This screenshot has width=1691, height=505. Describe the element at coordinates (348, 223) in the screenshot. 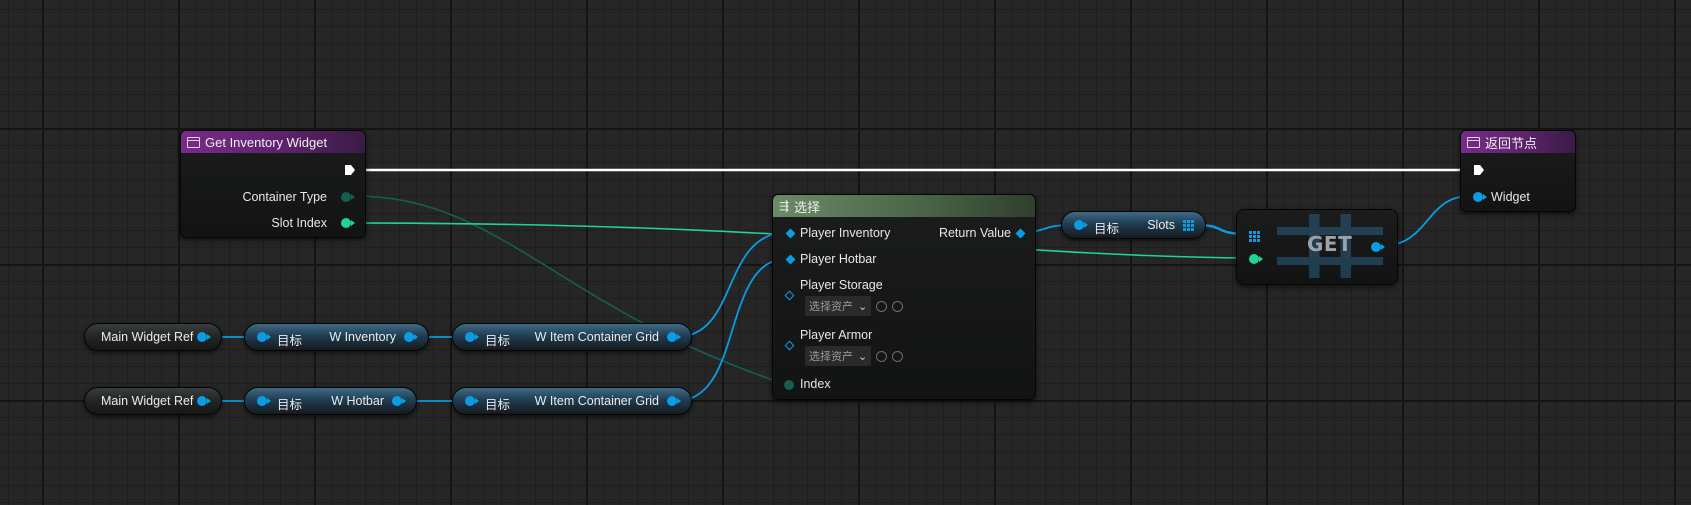

I see `slot-index-pin` at that location.